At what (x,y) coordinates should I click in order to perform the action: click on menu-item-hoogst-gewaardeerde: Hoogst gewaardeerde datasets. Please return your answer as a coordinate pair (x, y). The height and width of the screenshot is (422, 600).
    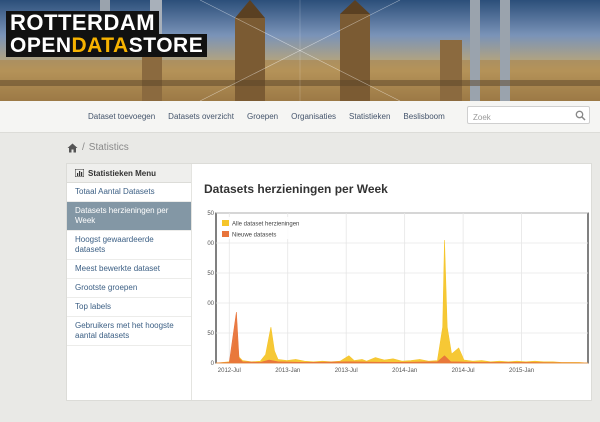
    Looking at the image, I should click on (129, 245).